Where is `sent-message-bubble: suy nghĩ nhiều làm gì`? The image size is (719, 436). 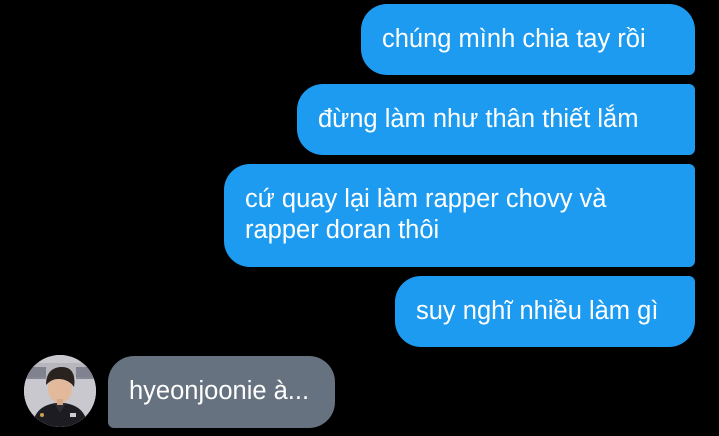
sent-message-bubble: suy nghĩ nhiều làm gì is located at coordinates (545, 311).